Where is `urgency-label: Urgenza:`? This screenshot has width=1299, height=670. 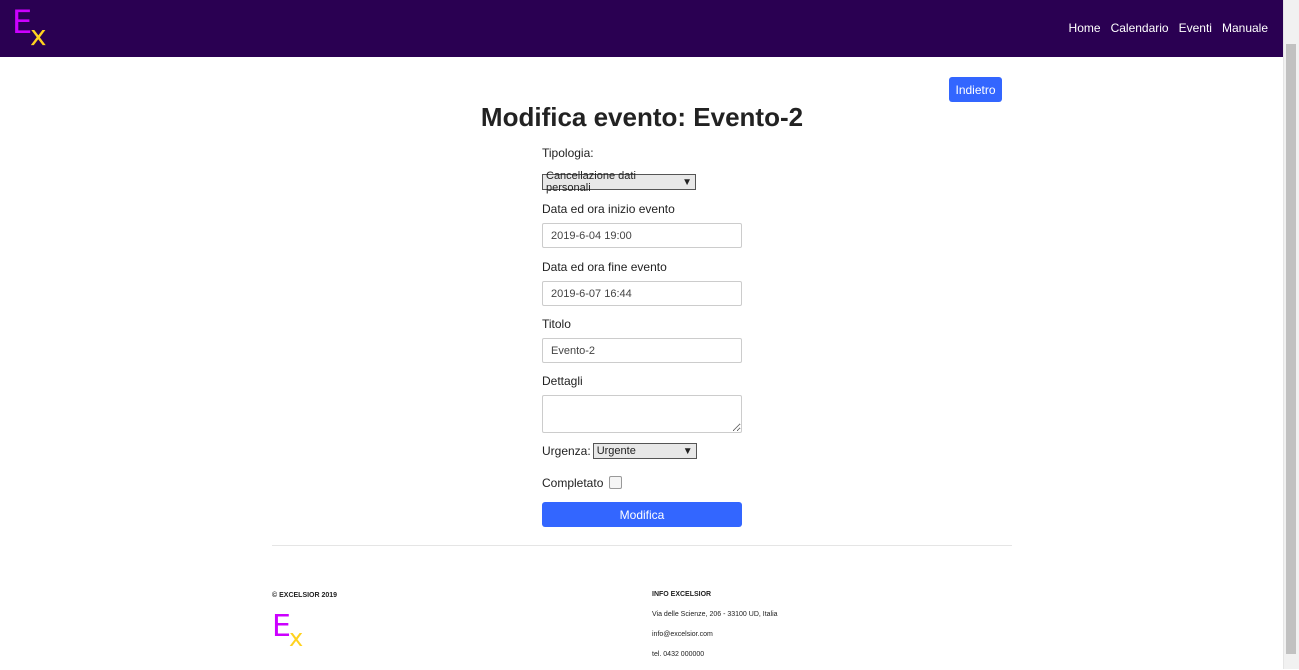
urgency-label: Urgenza: is located at coordinates (566, 451).